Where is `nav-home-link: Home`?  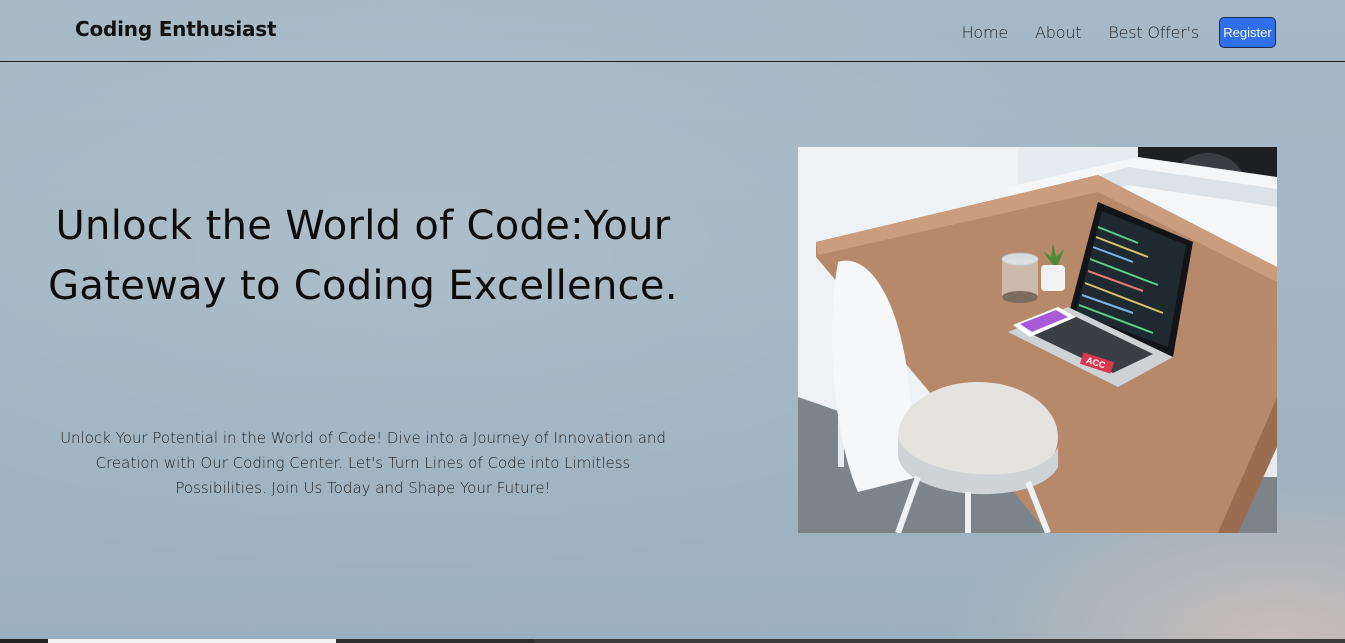
nav-home-link: Home is located at coordinates (985, 32).